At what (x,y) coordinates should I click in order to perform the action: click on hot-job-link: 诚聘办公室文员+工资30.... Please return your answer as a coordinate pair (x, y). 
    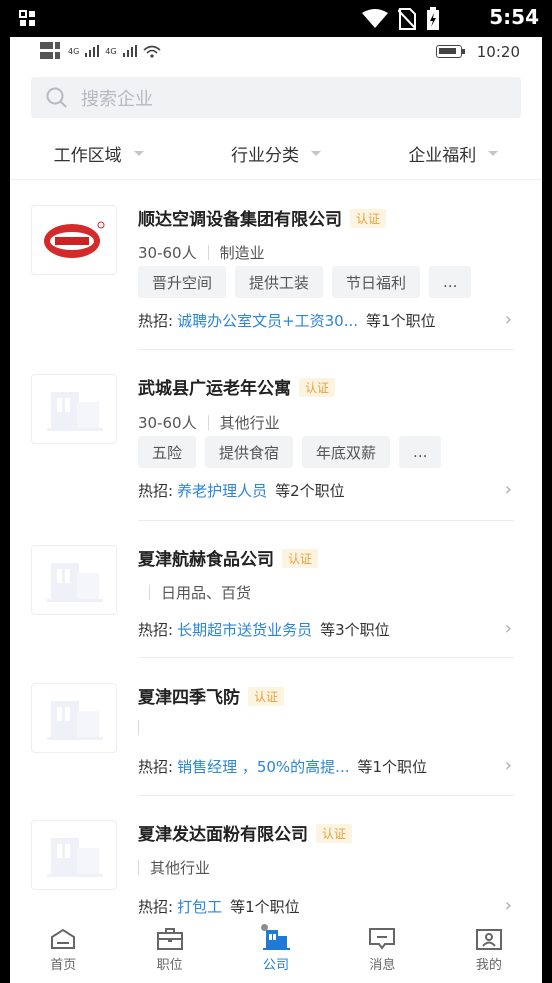
    Looking at the image, I should click on (267, 320).